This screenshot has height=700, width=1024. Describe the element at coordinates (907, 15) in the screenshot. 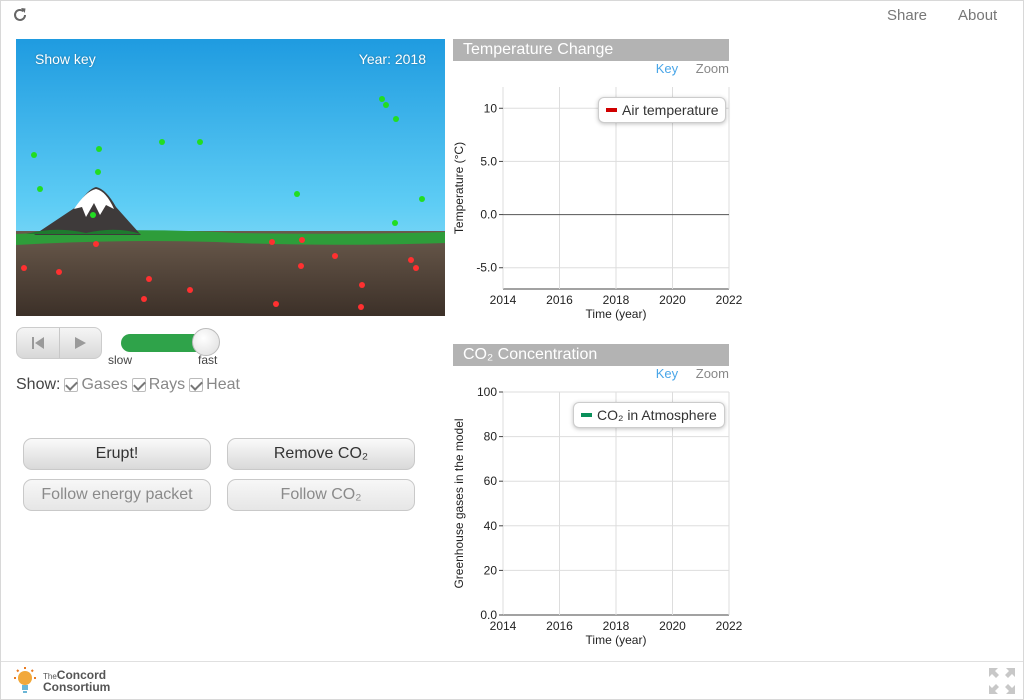

I see `share-link: Share` at that location.